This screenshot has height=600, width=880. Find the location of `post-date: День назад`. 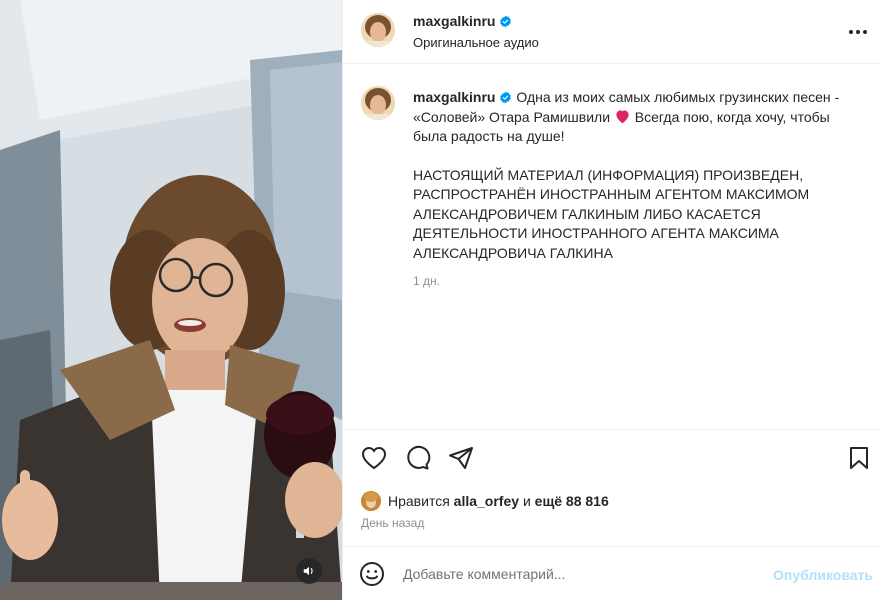

post-date: День назад is located at coordinates (392, 523).